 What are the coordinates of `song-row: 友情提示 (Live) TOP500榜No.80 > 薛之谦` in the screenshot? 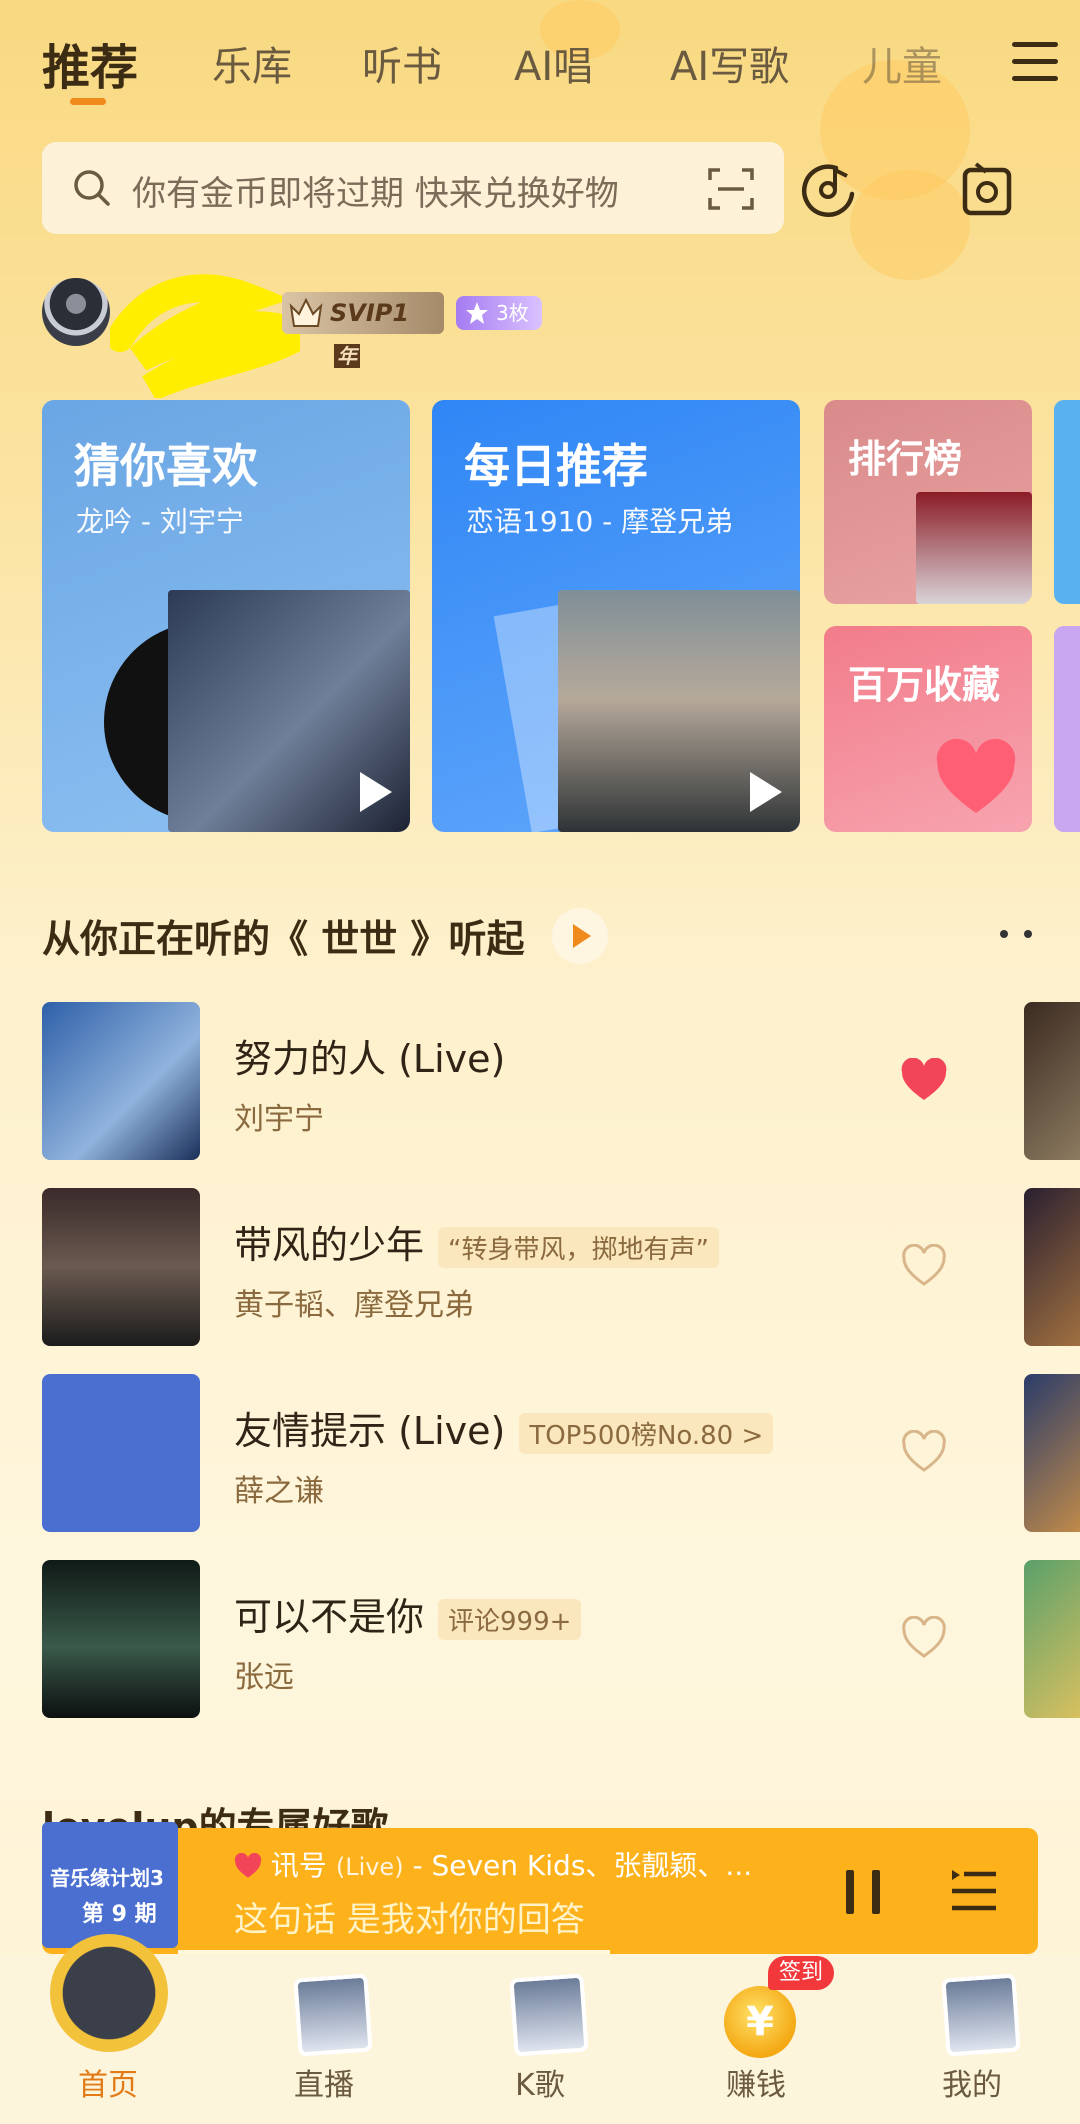 It's located at (542, 1453).